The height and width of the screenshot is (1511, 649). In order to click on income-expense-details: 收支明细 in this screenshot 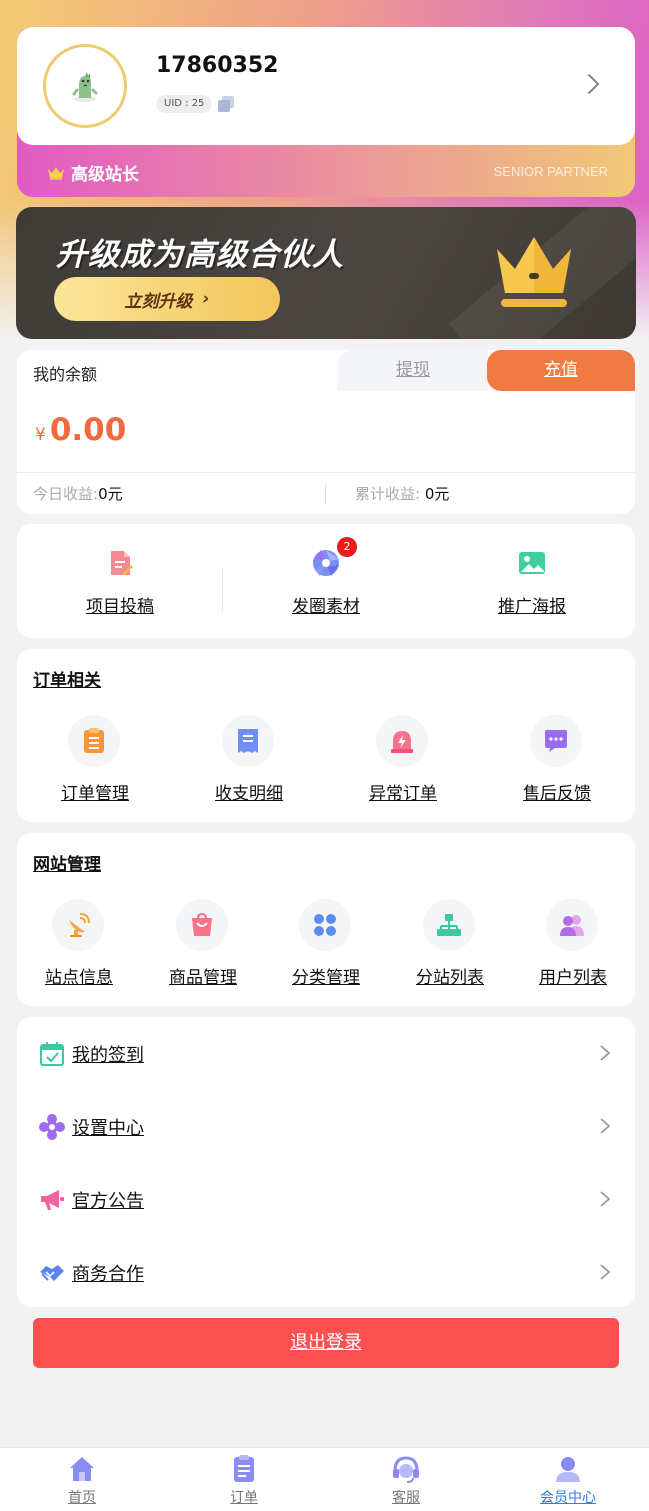, I will do `click(249, 759)`.